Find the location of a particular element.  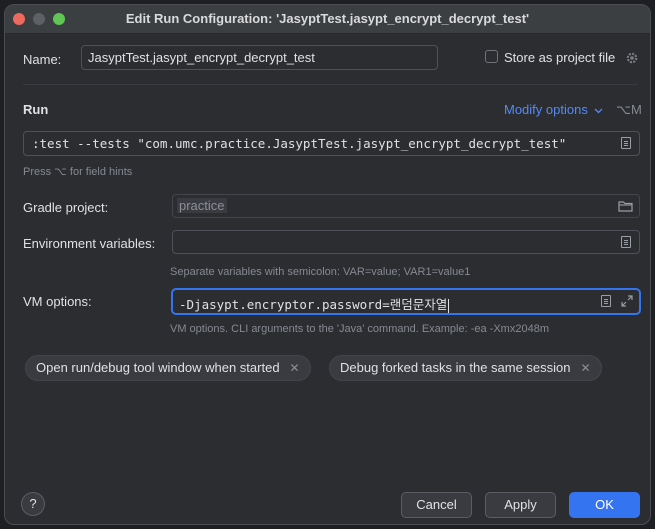

name-label: Name: is located at coordinates (42, 59).